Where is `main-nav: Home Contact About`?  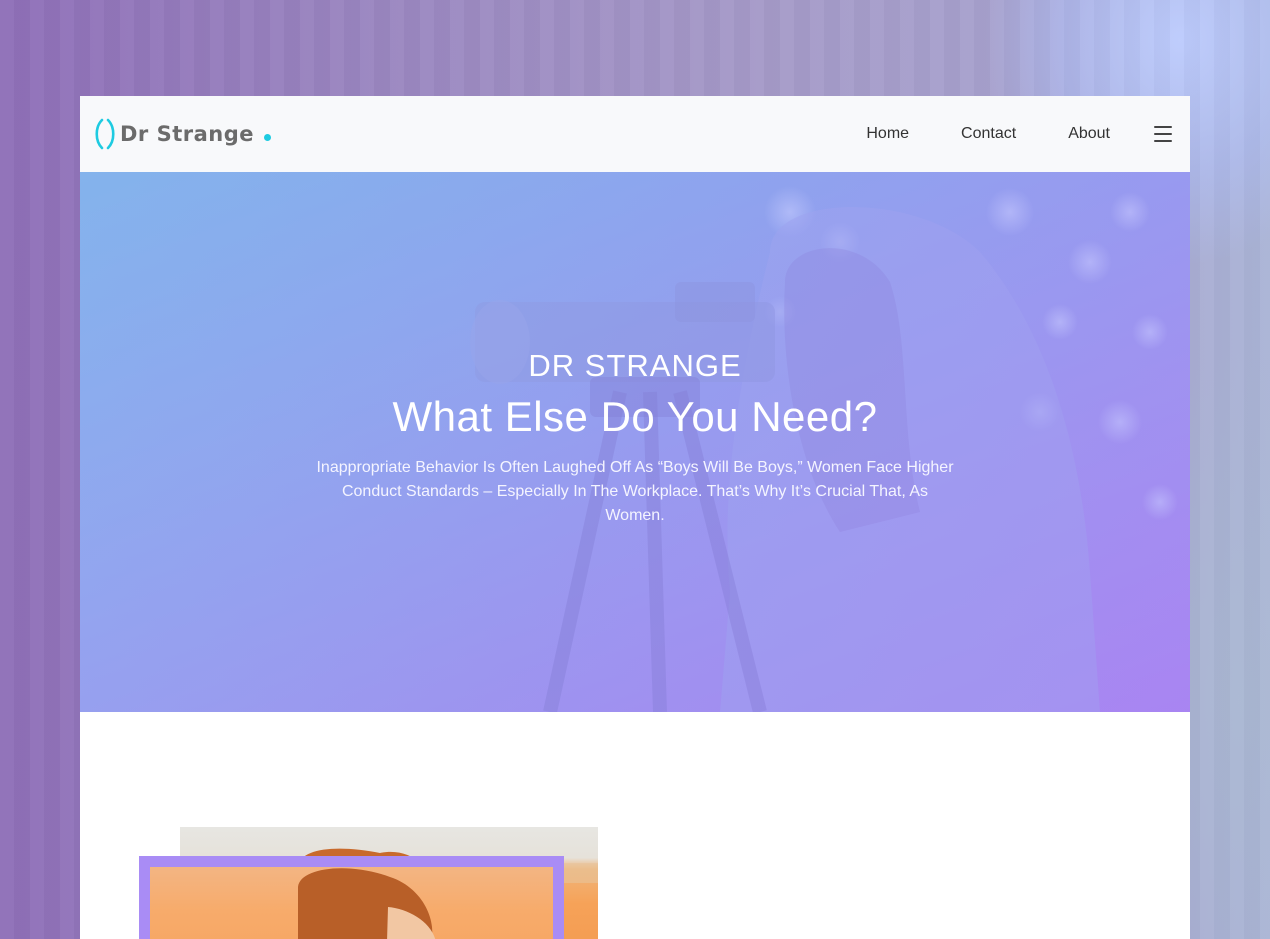
main-nav: Home Contact About is located at coordinates (1019, 134).